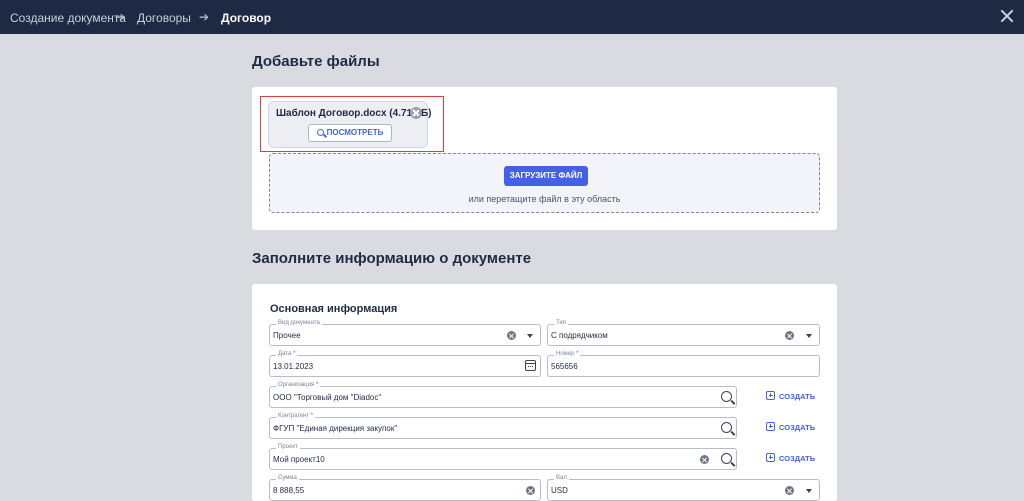 This screenshot has width=1024, height=501. I want to click on currency-value: USD, so click(559, 490).